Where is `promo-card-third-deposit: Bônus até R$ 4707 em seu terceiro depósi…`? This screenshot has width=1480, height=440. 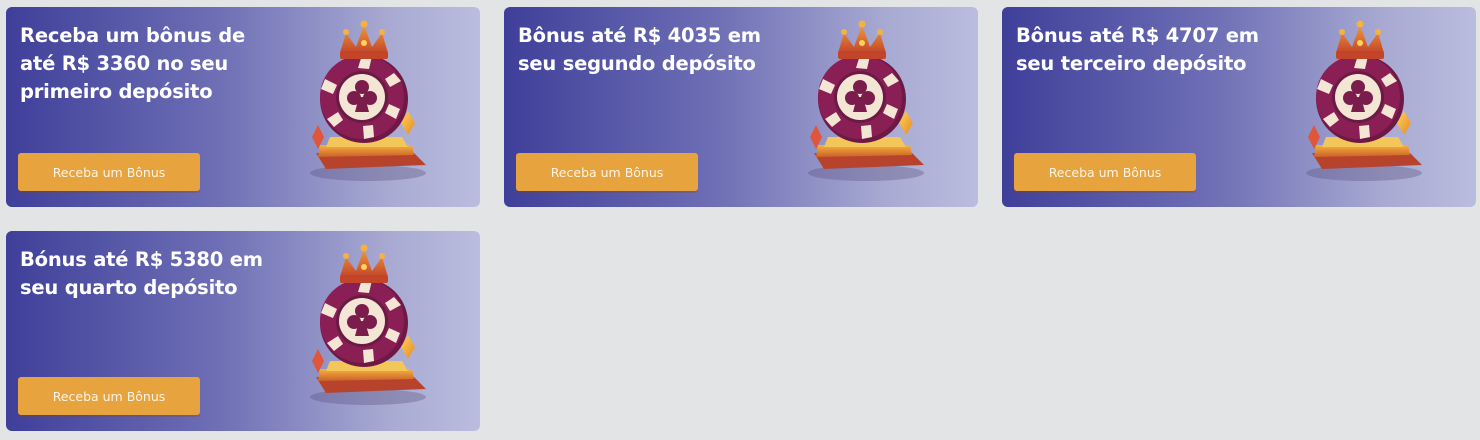 promo-card-third-deposit: Bônus até R$ 4707 em seu terceiro depósi… is located at coordinates (1239, 107).